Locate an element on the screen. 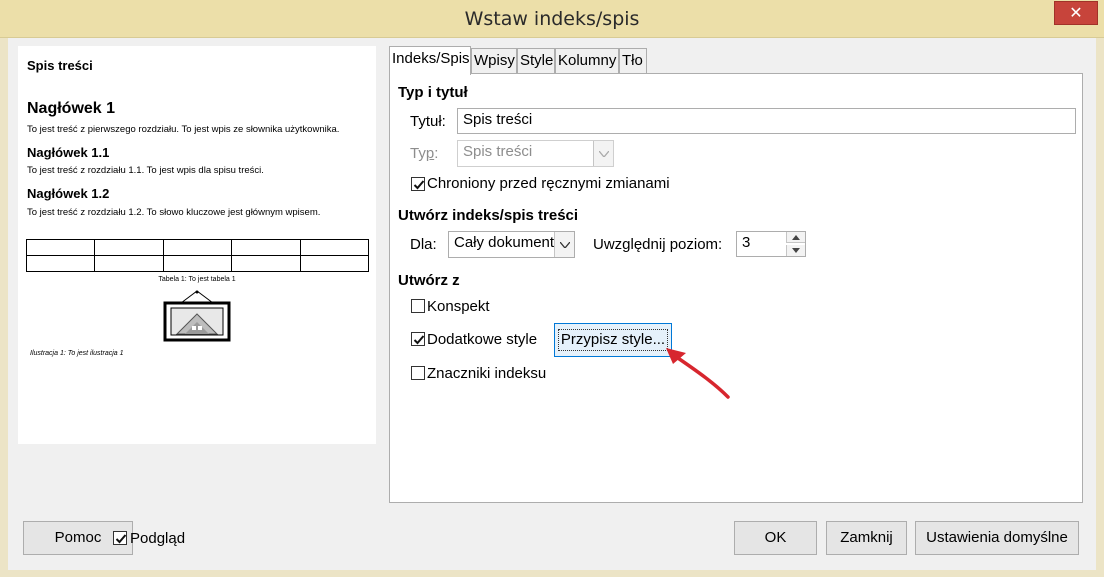 This screenshot has height=577, width=1104. additional-styles-label: Dodatkowe style is located at coordinates (482, 339).